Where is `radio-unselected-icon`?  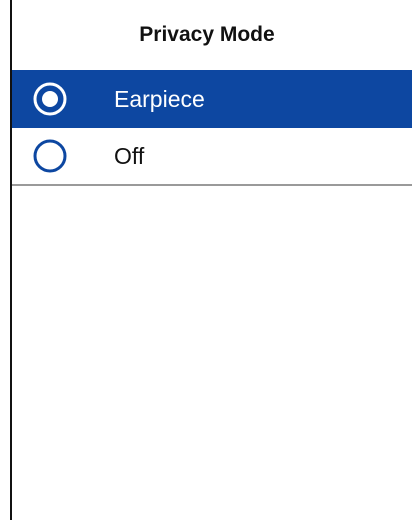
radio-unselected-icon is located at coordinates (50, 156).